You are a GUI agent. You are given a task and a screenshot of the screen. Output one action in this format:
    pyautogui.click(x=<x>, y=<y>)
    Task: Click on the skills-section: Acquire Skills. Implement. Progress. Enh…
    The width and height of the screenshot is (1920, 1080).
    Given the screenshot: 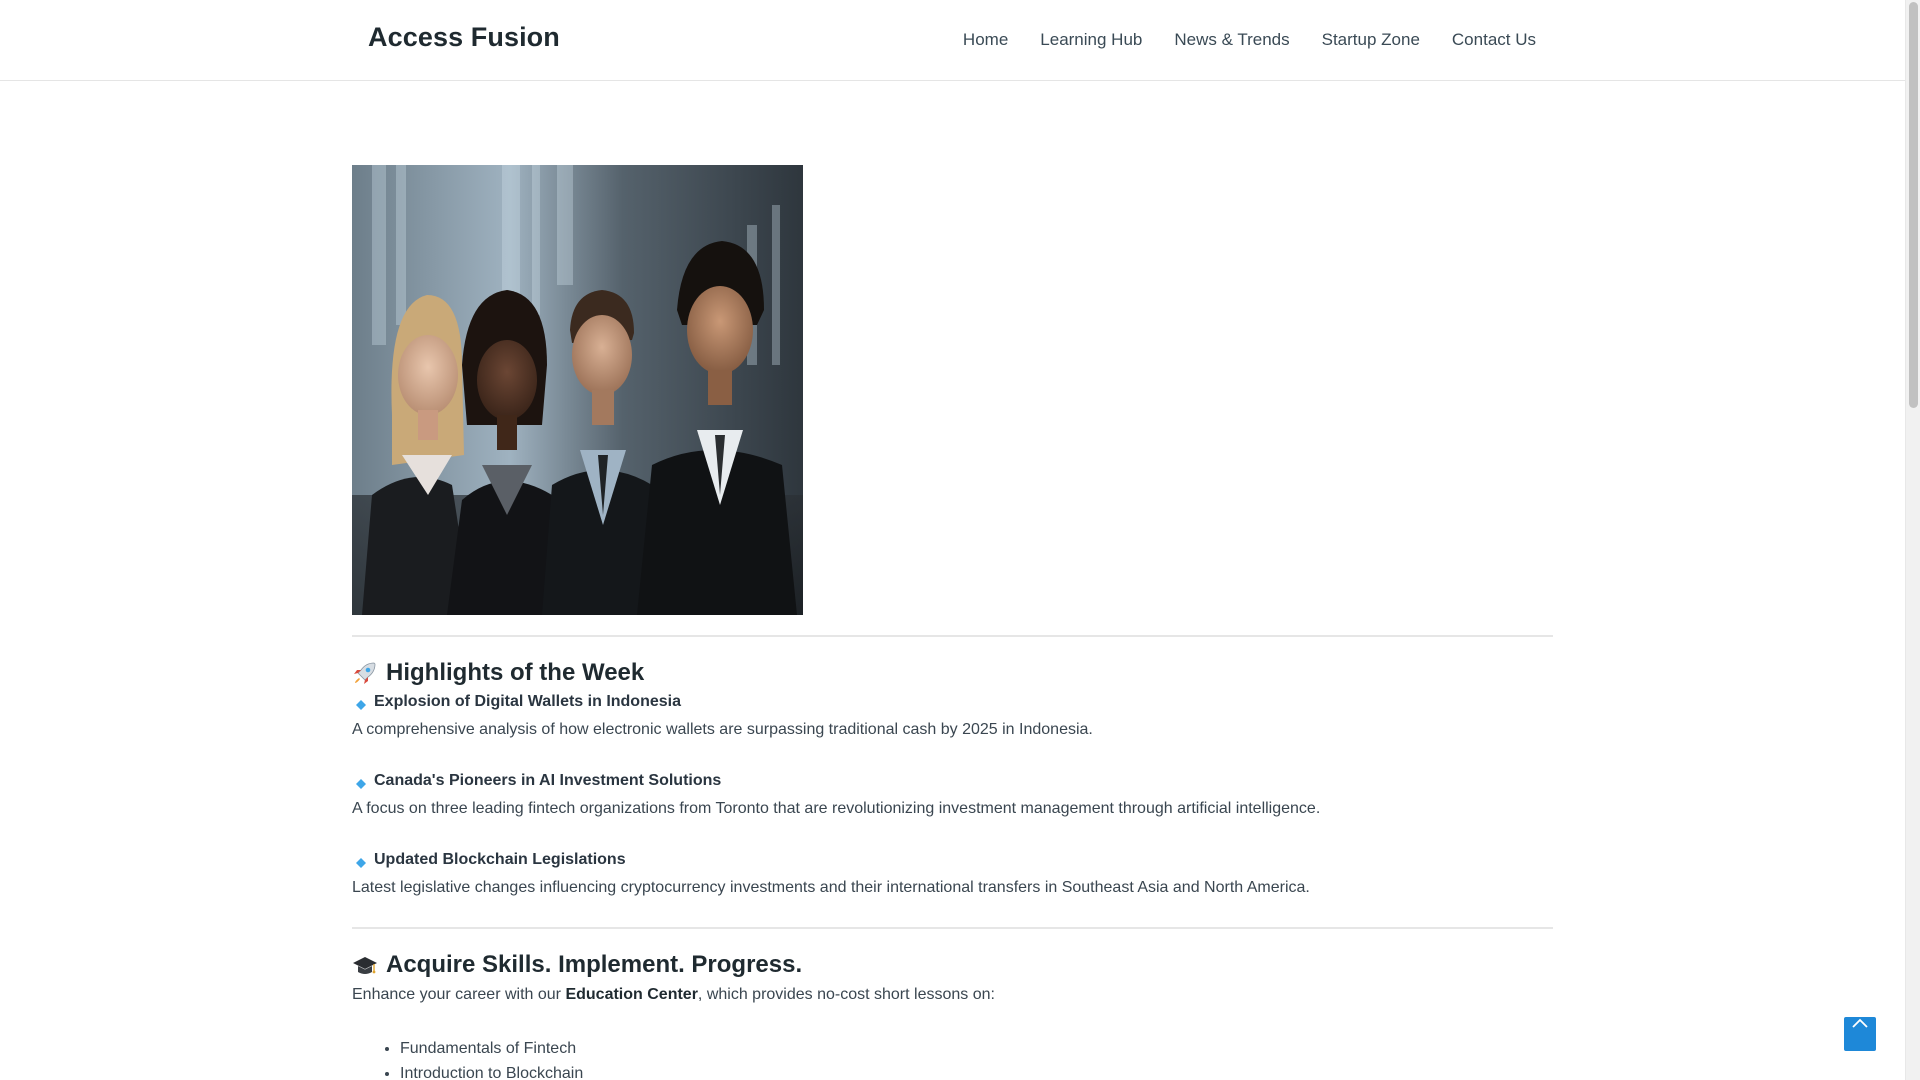 What is the action you would take?
    pyautogui.click(x=952, y=1015)
    